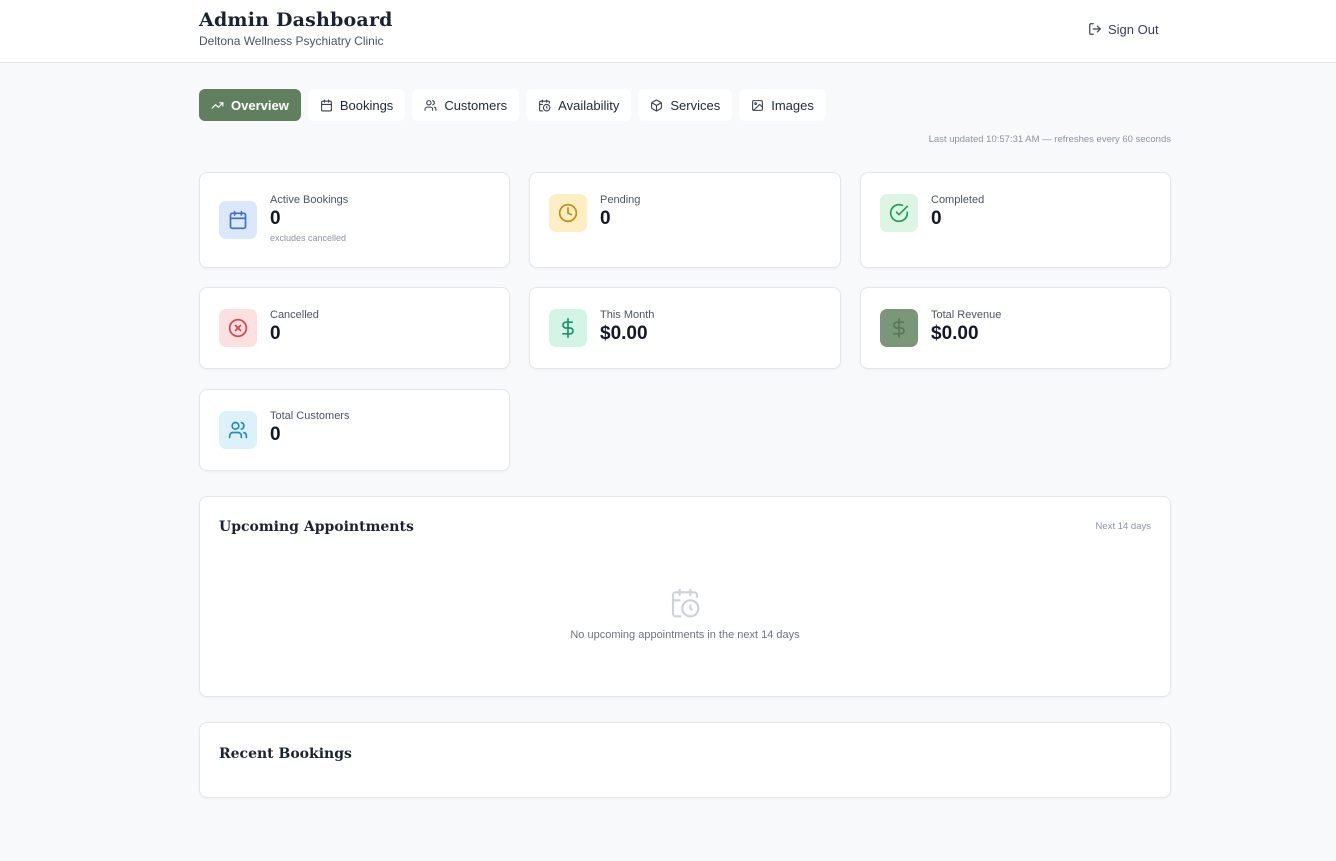 This screenshot has height=861, width=1336. What do you see at coordinates (685, 220) in the screenshot?
I see `stat-card-pending: Pending 0` at bounding box center [685, 220].